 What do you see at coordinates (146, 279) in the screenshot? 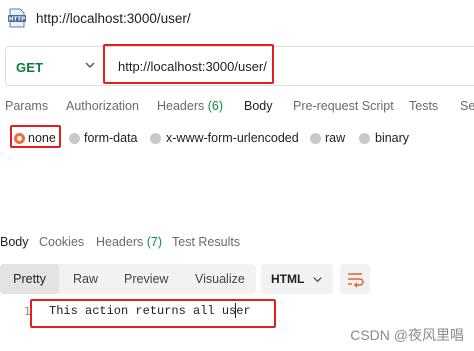
I see `view-preview-button: Preview` at bounding box center [146, 279].